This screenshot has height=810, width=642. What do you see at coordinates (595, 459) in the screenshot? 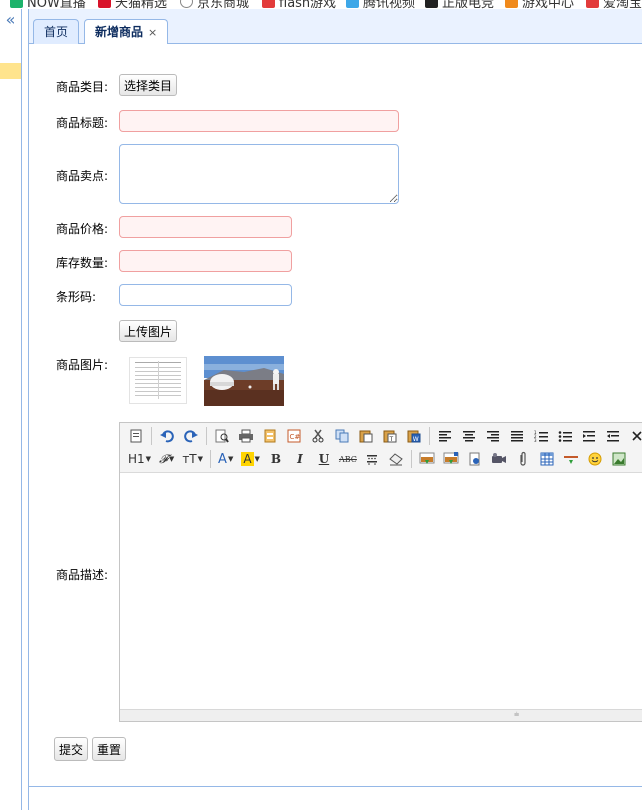
I see `emoticon-icon` at bounding box center [595, 459].